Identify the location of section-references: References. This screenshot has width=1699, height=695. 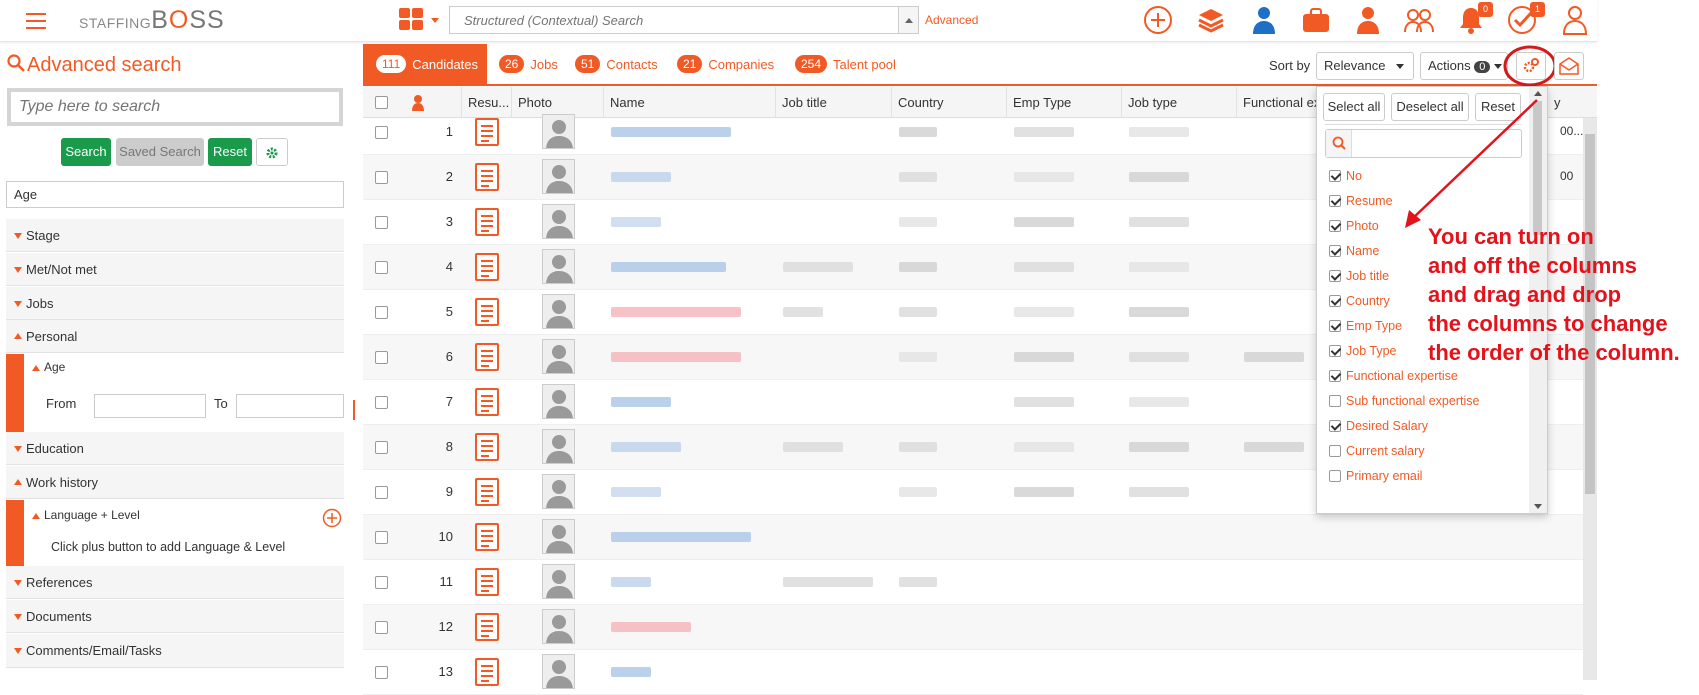
(175, 582).